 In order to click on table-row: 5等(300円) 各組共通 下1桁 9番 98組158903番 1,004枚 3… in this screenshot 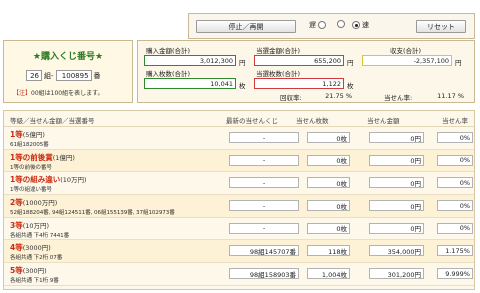, I will do `click(239, 274)`.